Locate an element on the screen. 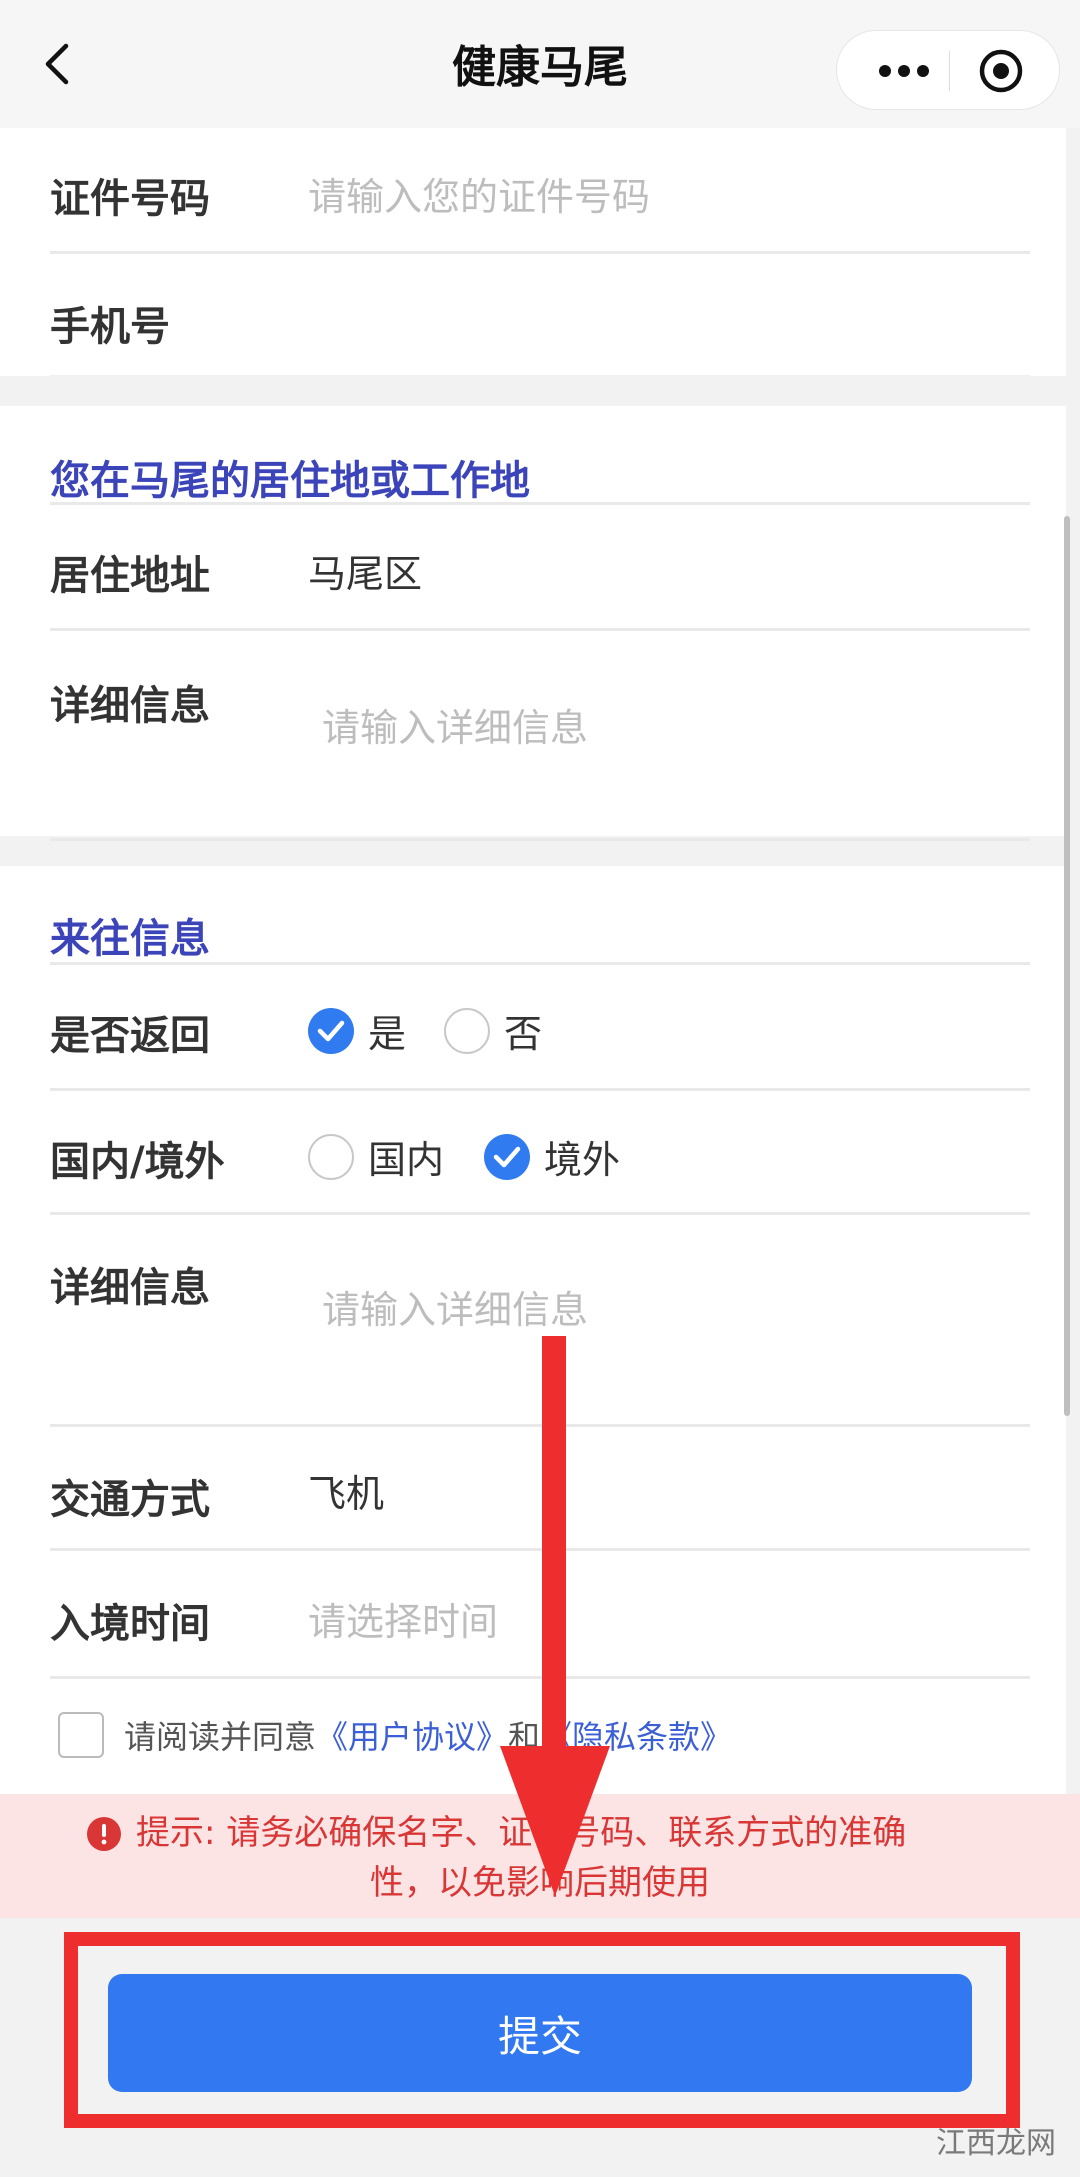  return-yes-label: 是 is located at coordinates (387, 1034).